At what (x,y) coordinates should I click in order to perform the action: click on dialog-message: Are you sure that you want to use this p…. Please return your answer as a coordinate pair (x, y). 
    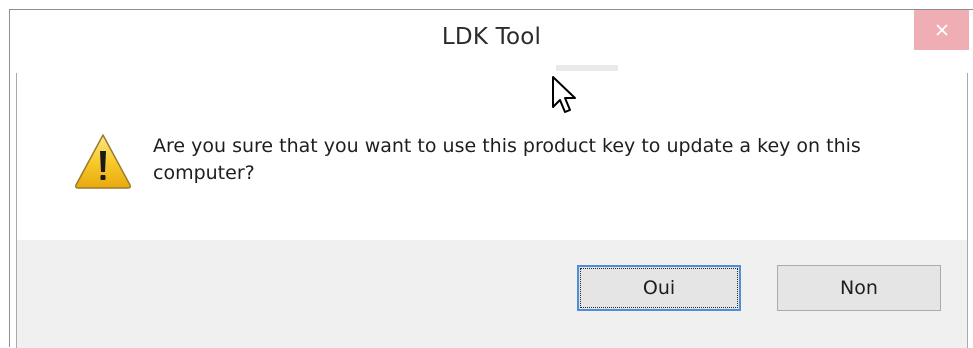
    Looking at the image, I should click on (507, 159).